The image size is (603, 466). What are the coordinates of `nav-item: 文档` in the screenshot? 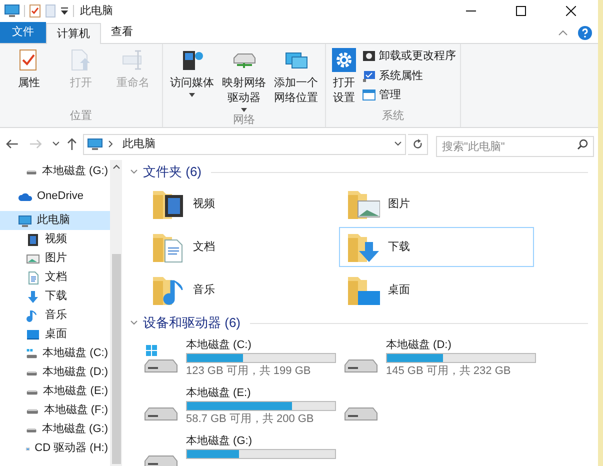 It's located at (55, 277).